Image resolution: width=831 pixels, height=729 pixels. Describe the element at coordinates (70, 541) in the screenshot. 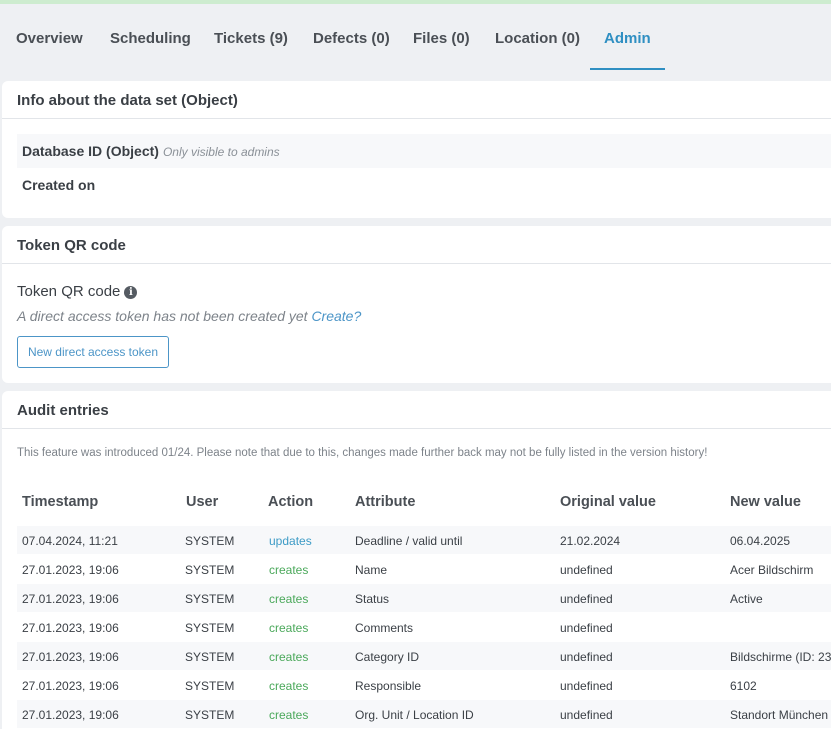

I see `cell-timestamp: 07.04.2024, 11:21` at that location.